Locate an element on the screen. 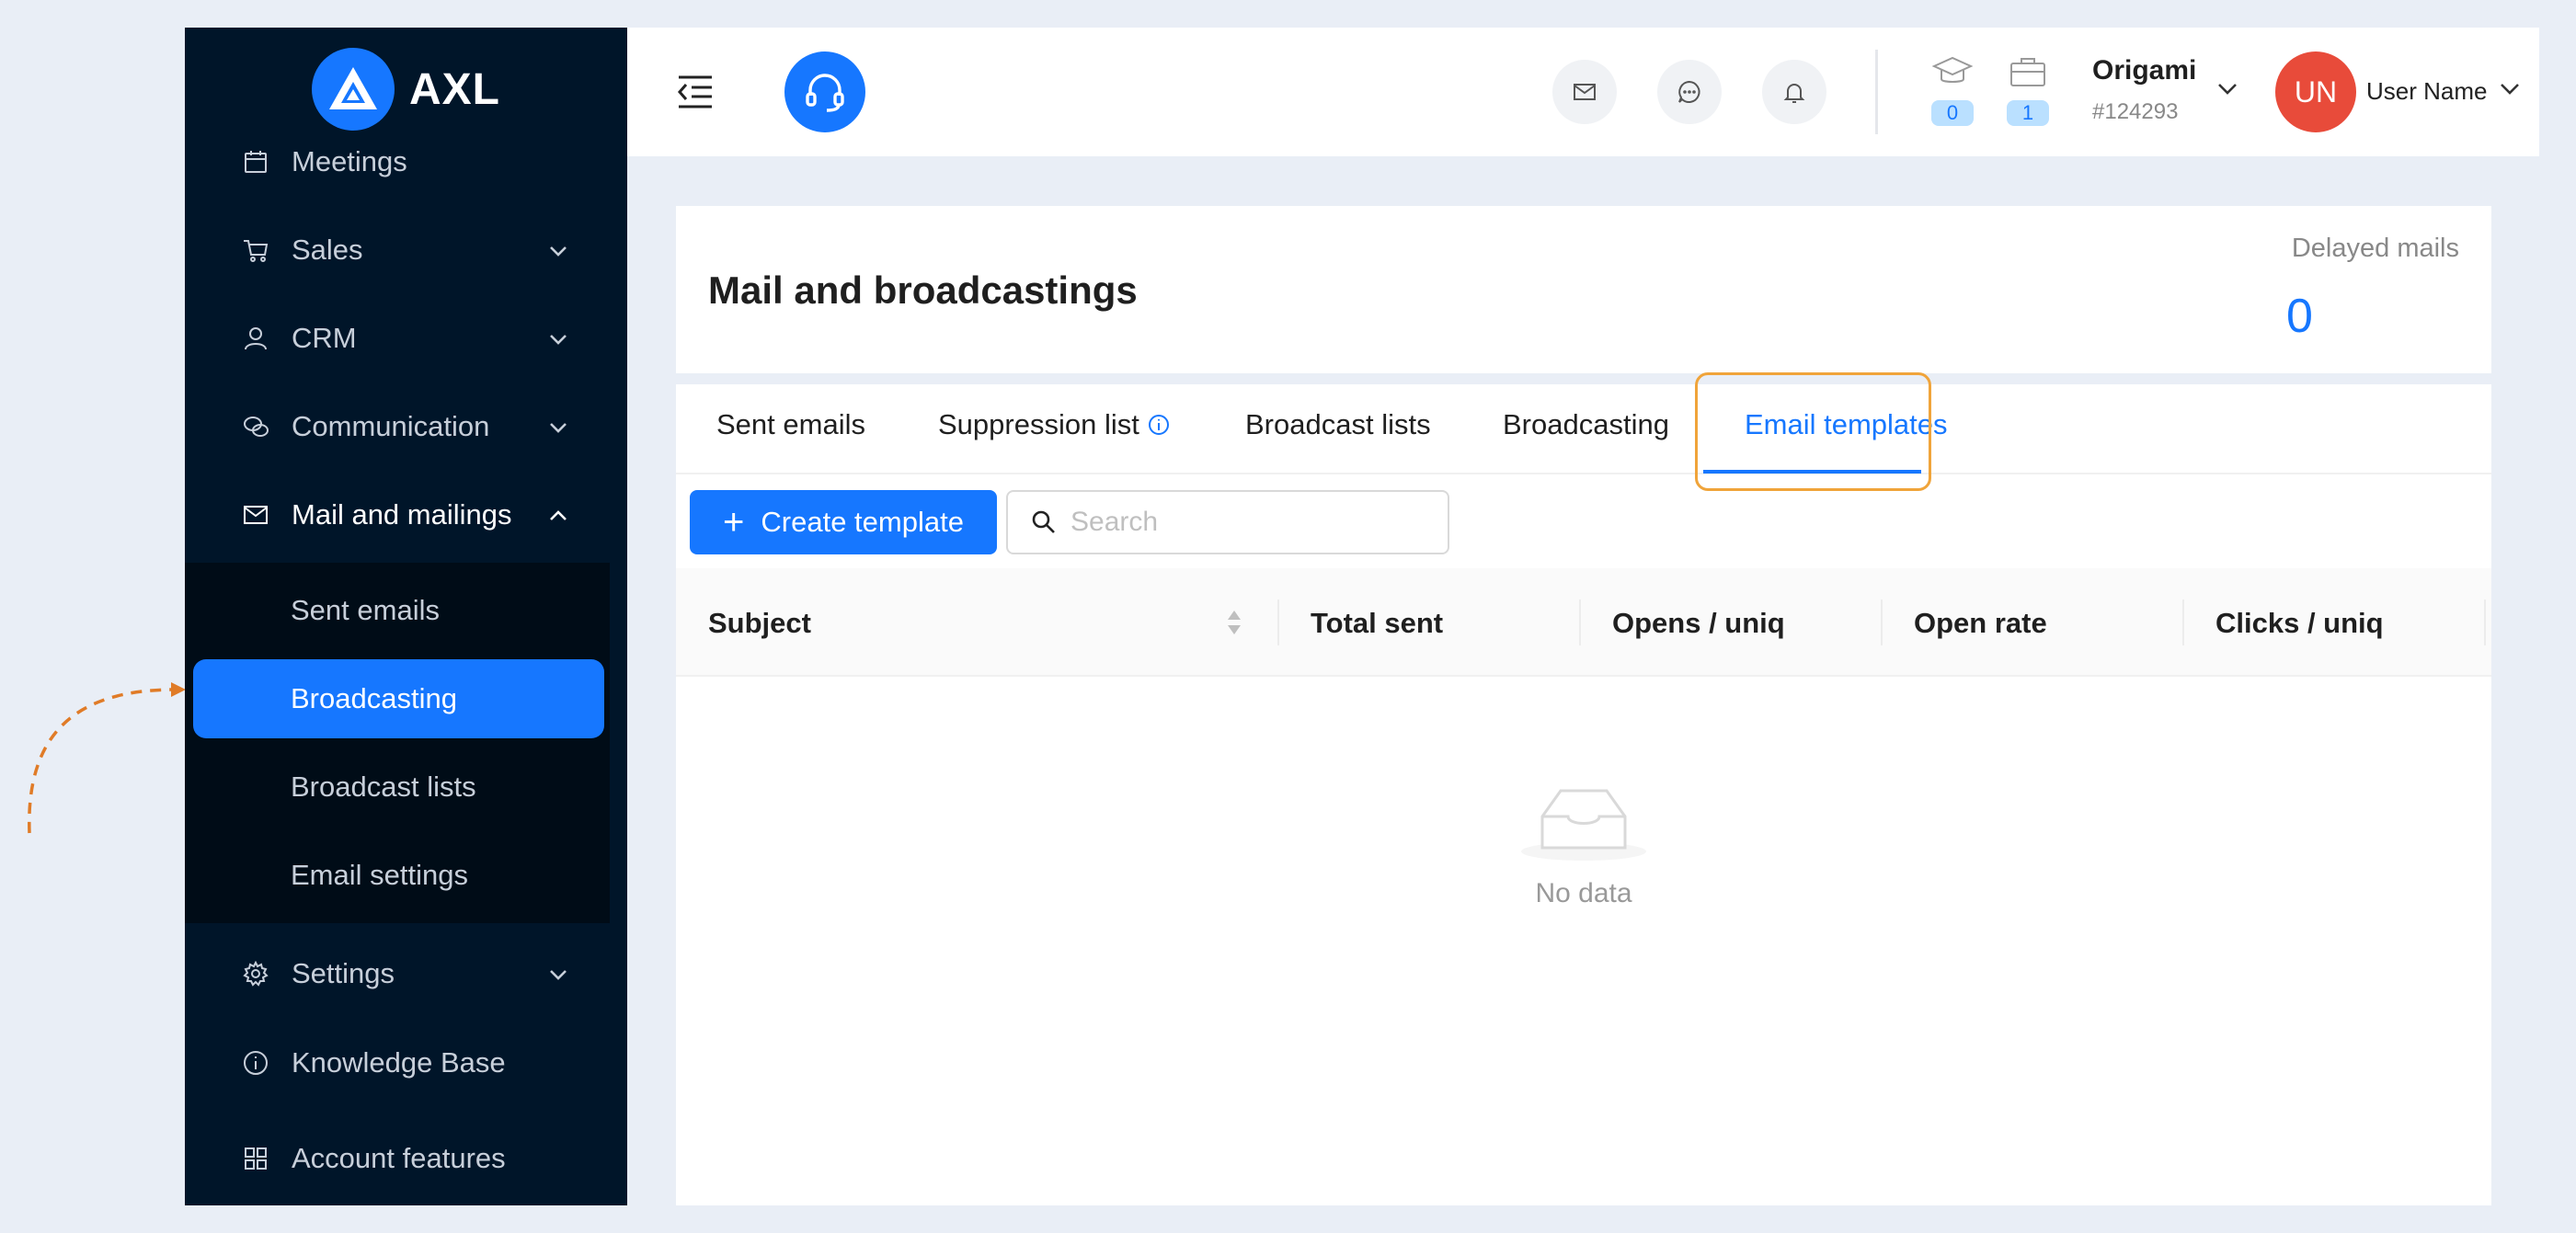  sidebar-item-mail-and-mailings: Mail and mailings is located at coordinates (406, 515).